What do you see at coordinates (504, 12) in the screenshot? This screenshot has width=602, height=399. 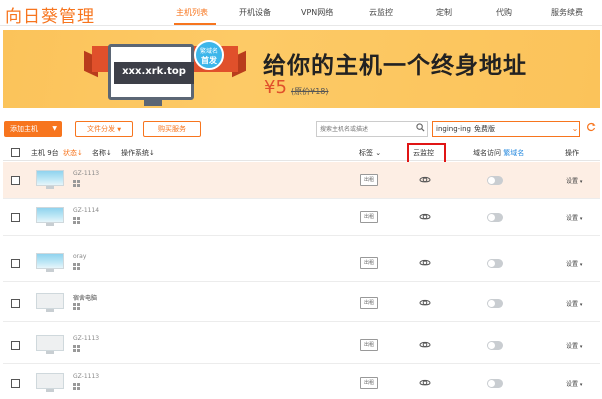 I see `nav-purchase: 代购` at bounding box center [504, 12].